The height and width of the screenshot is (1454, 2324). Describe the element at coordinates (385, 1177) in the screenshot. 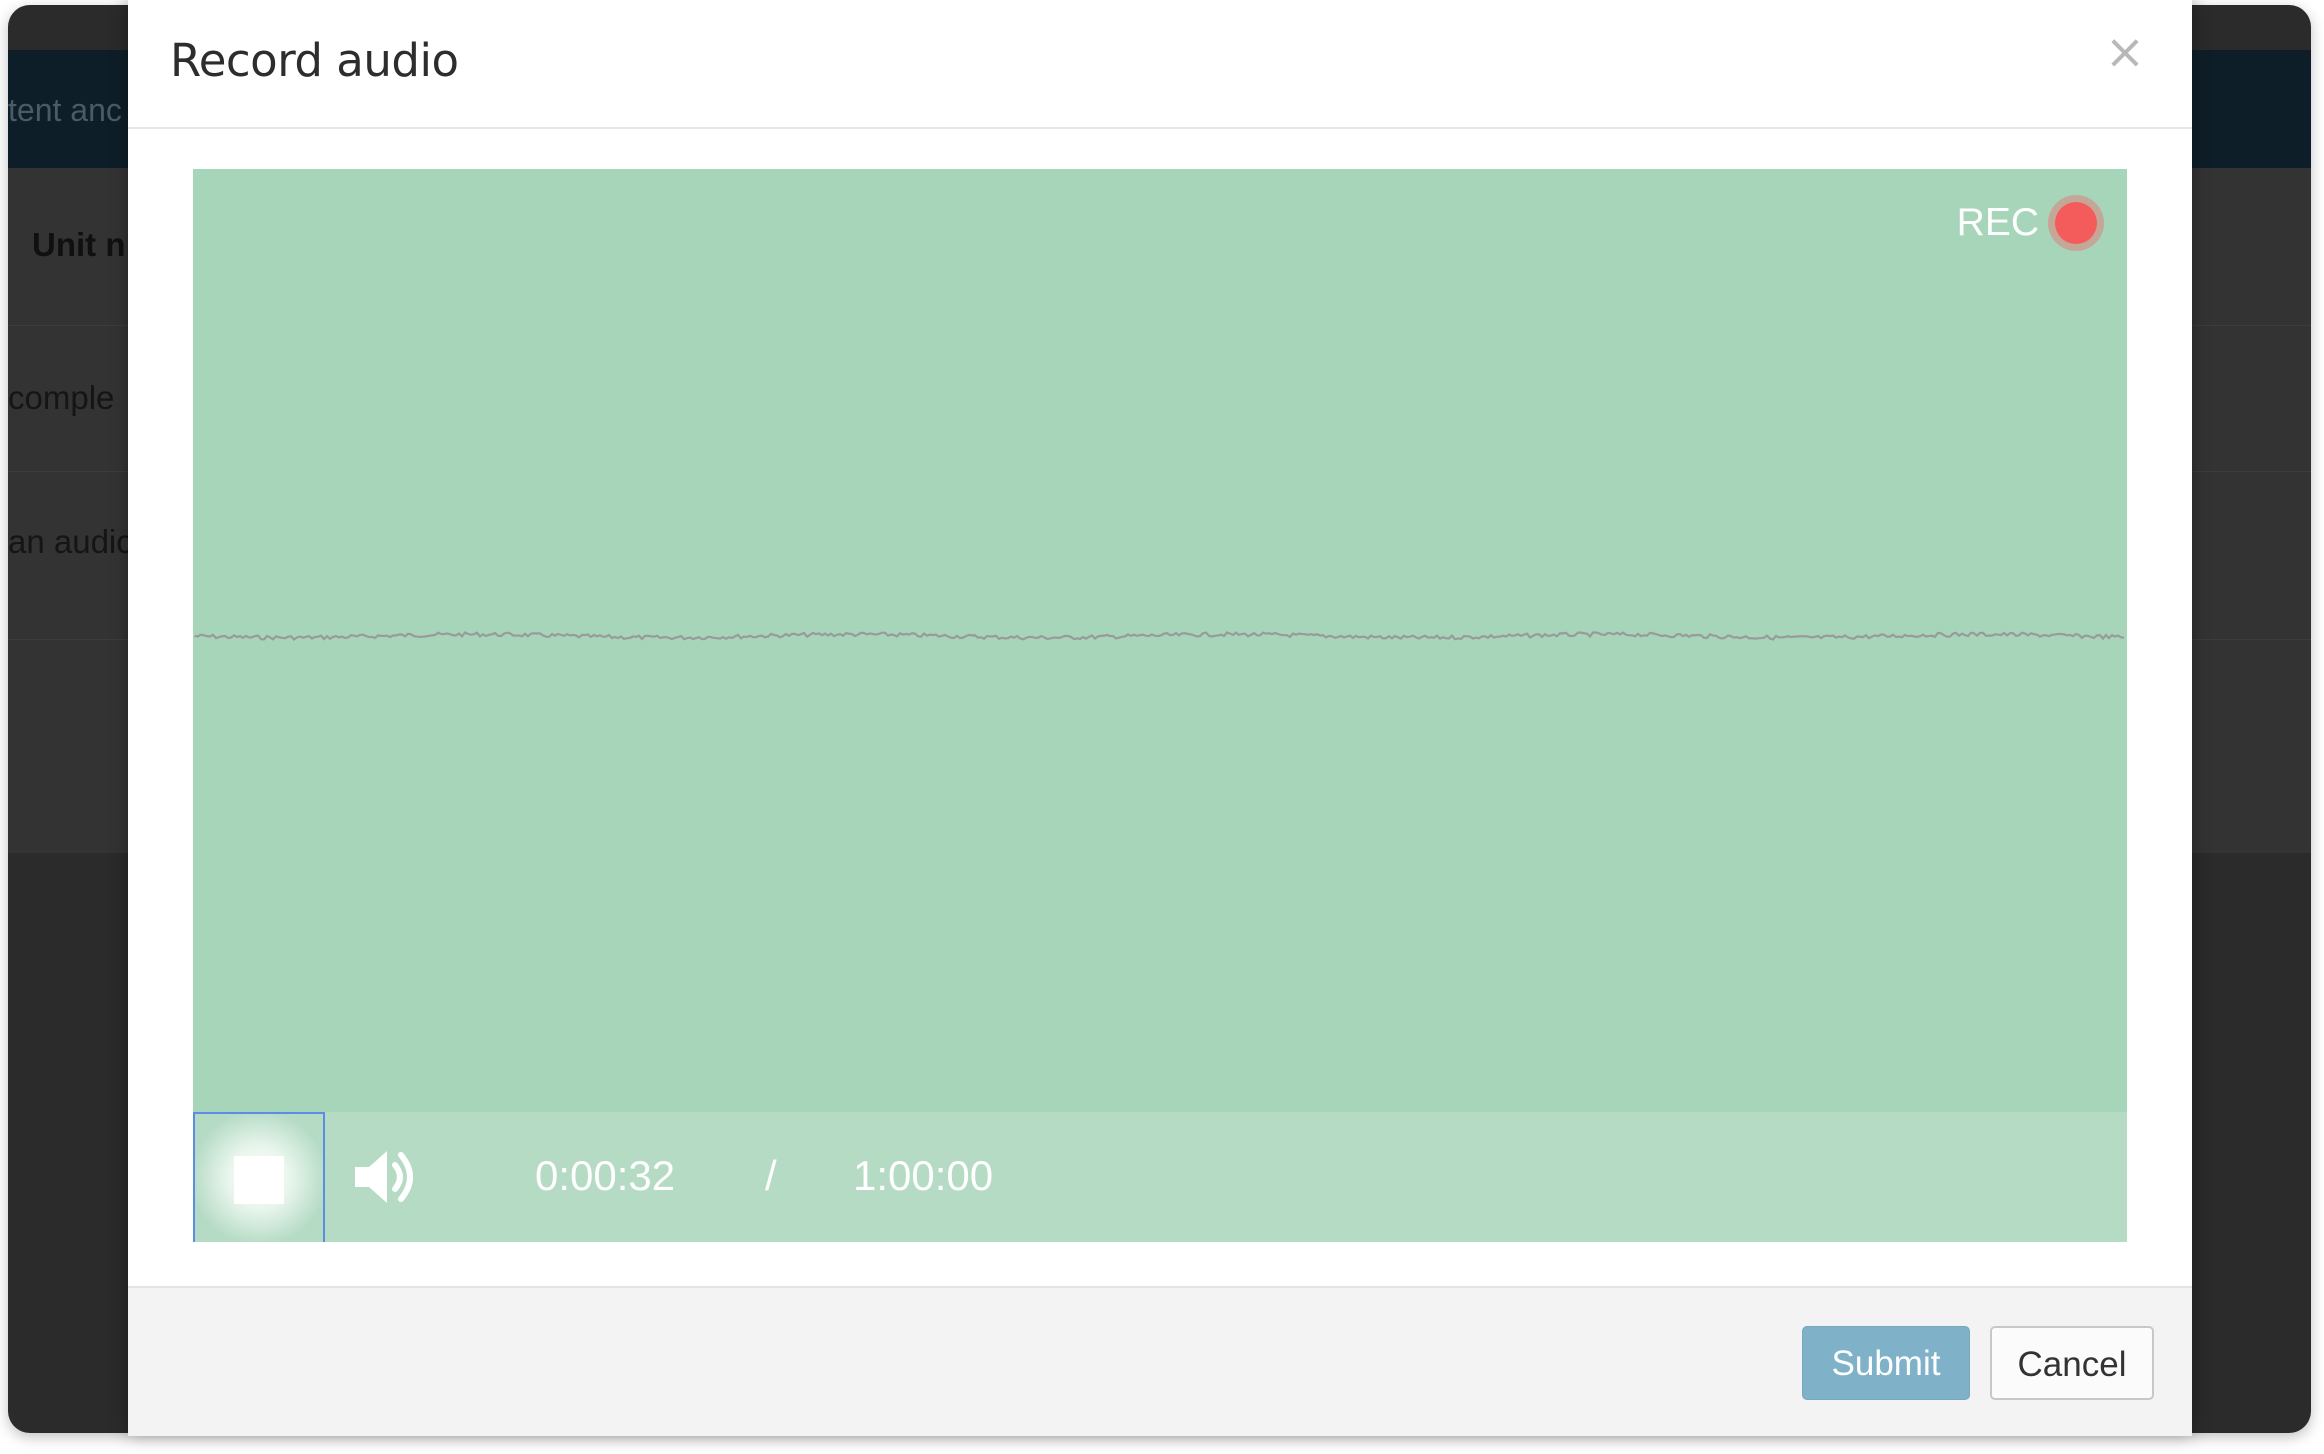

I see `speaker-volume-icon` at that location.